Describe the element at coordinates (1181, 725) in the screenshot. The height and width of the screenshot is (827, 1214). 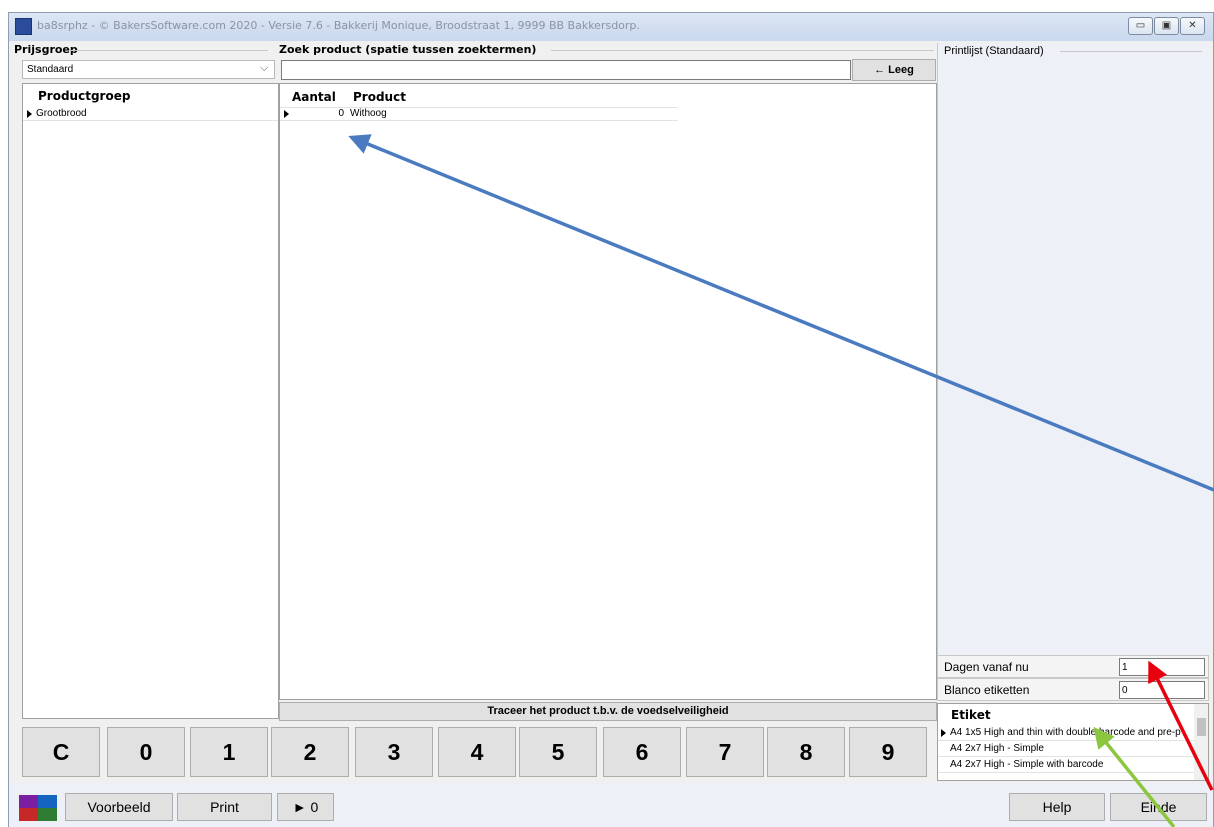
I see `red-annotation-arrow` at that location.